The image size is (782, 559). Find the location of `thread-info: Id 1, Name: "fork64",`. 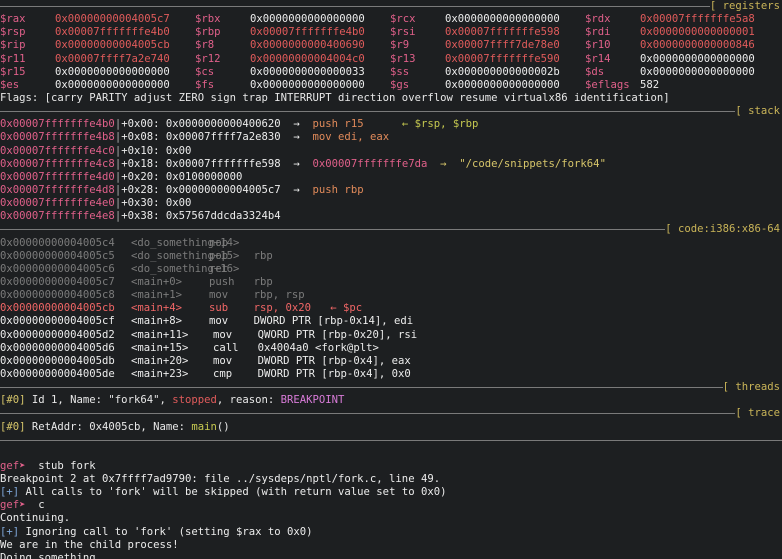

thread-info: Id 1, Name: "fork64", is located at coordinates (99, 400).